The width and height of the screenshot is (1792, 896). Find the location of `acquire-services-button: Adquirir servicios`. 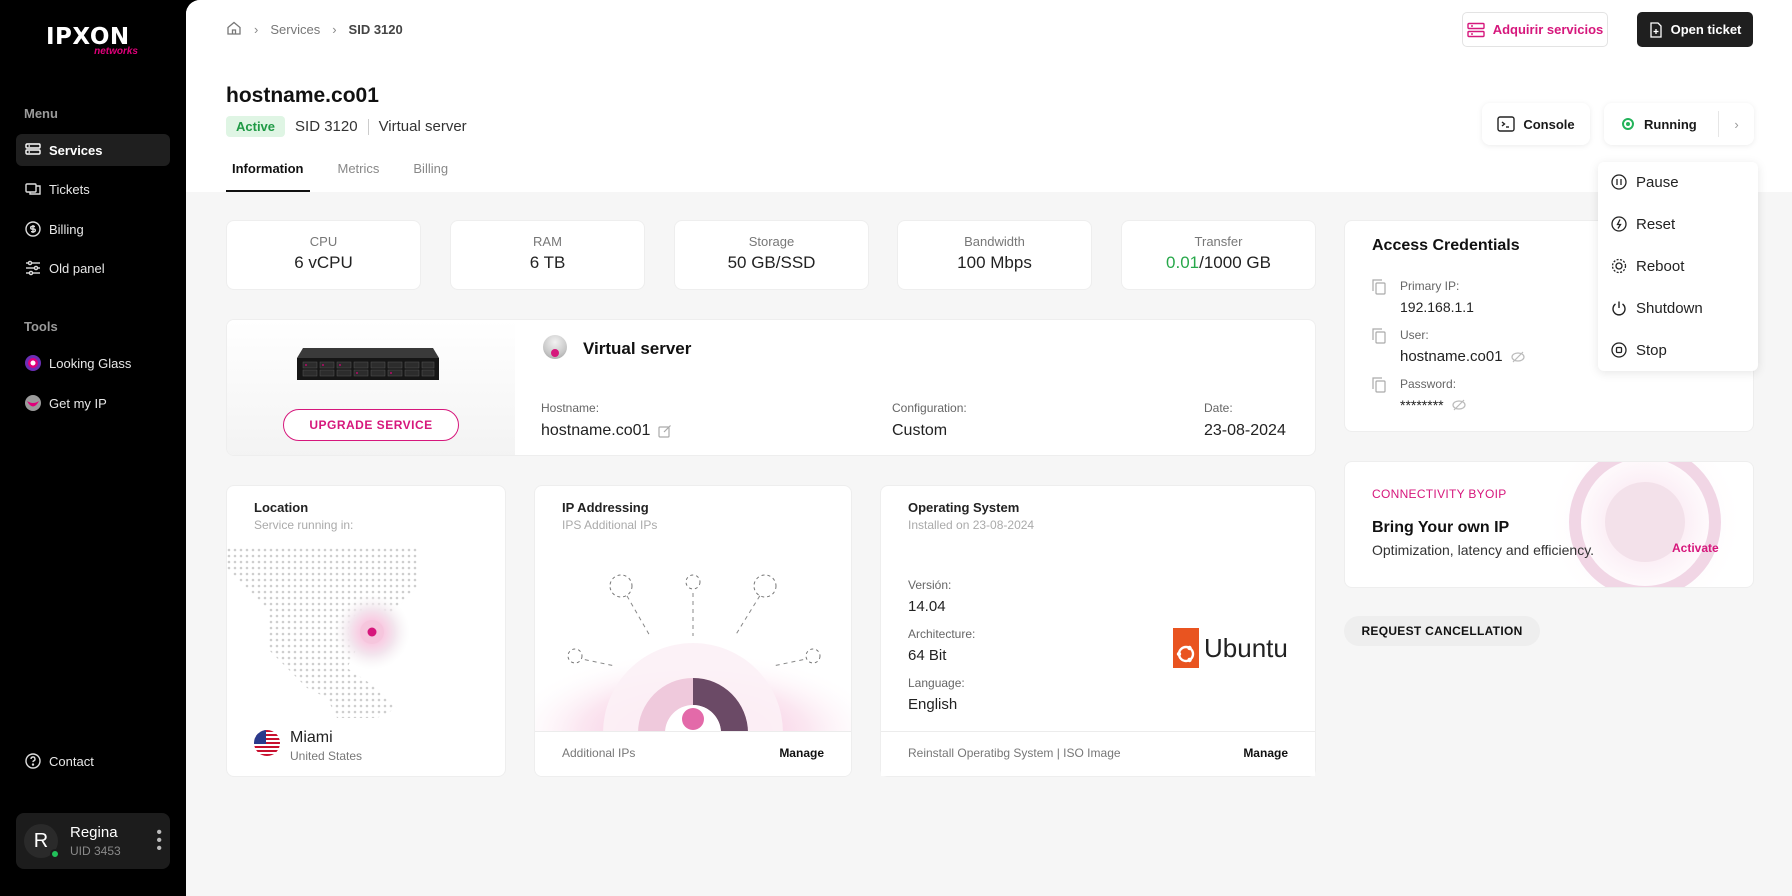

acquire-services-button: Adquirir servicios is located at coordinates (1535, 29).